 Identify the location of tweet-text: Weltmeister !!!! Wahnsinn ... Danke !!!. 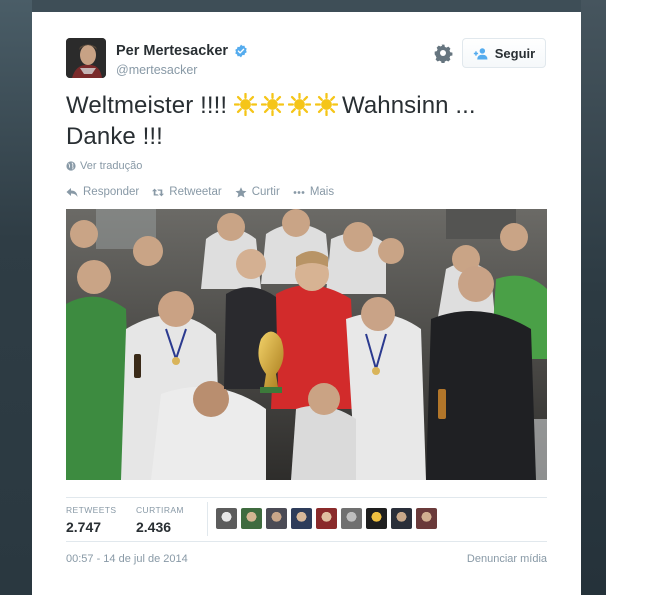
(301, 121).